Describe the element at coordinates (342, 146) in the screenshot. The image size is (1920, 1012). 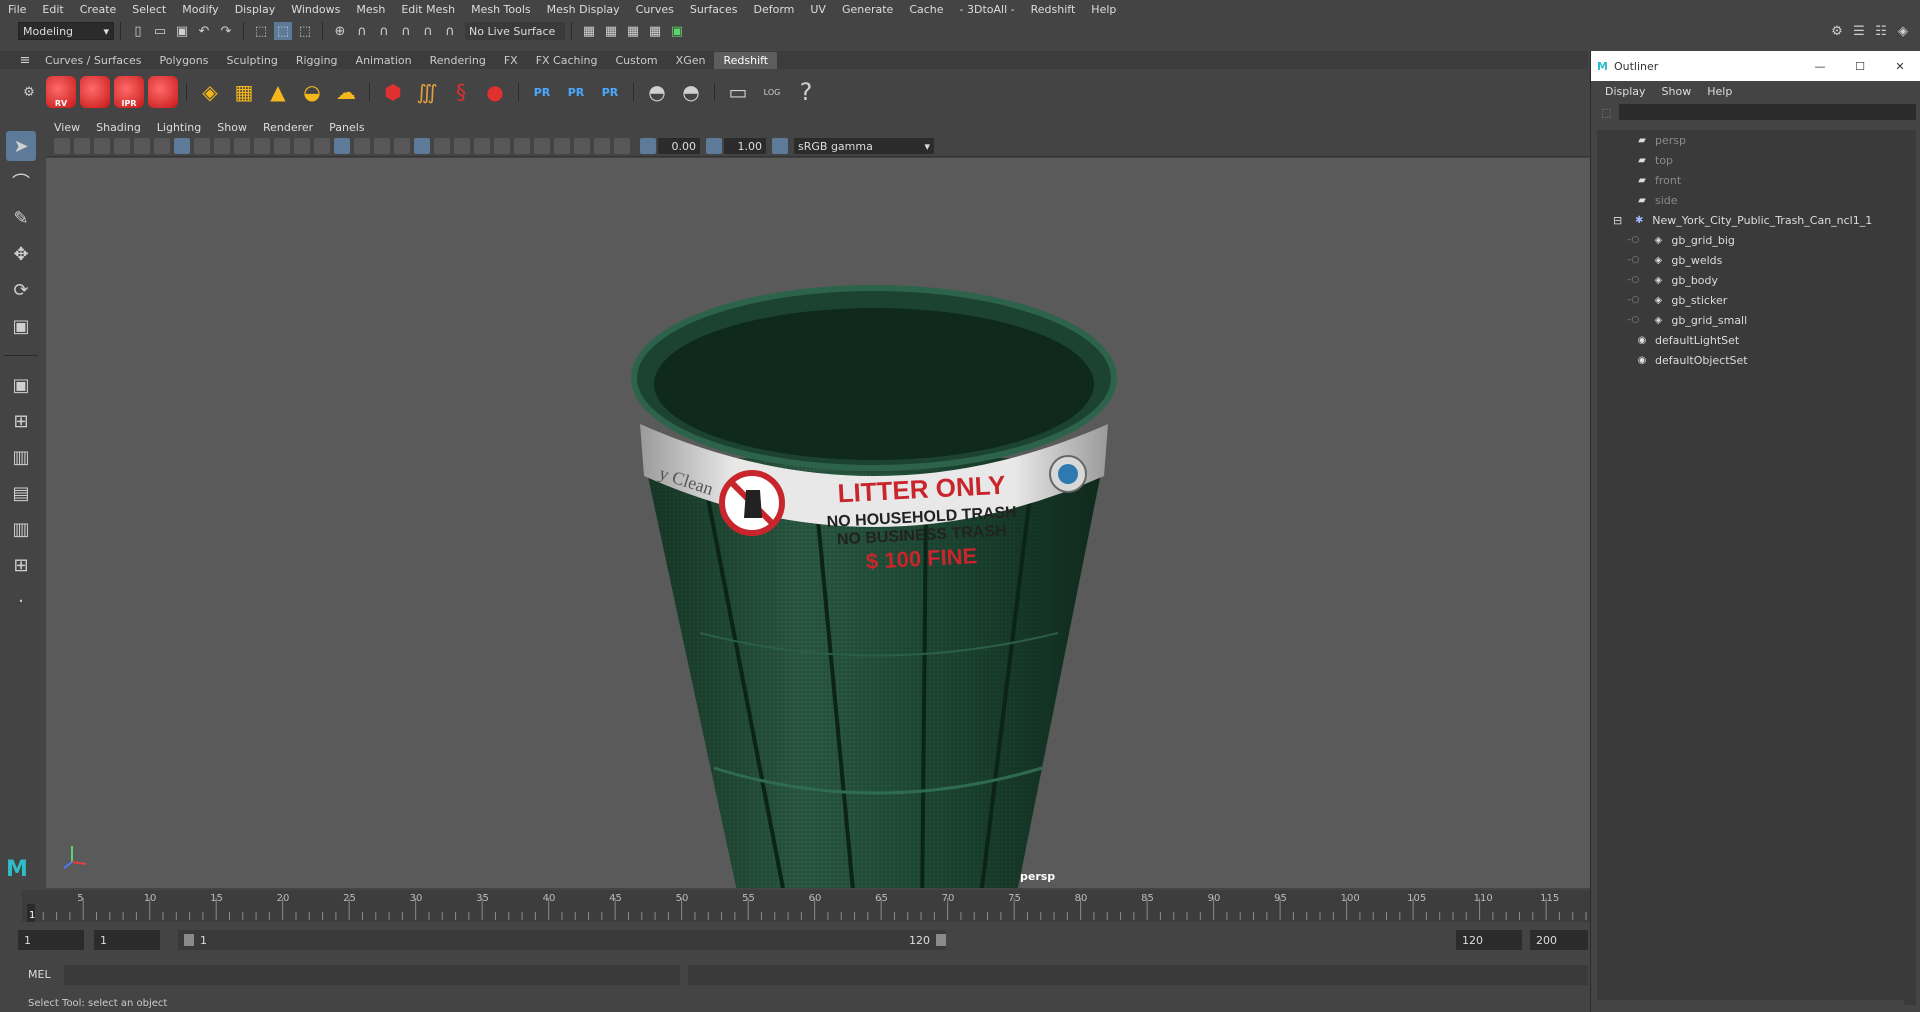
I see `smooth-shade-icon` at that location.